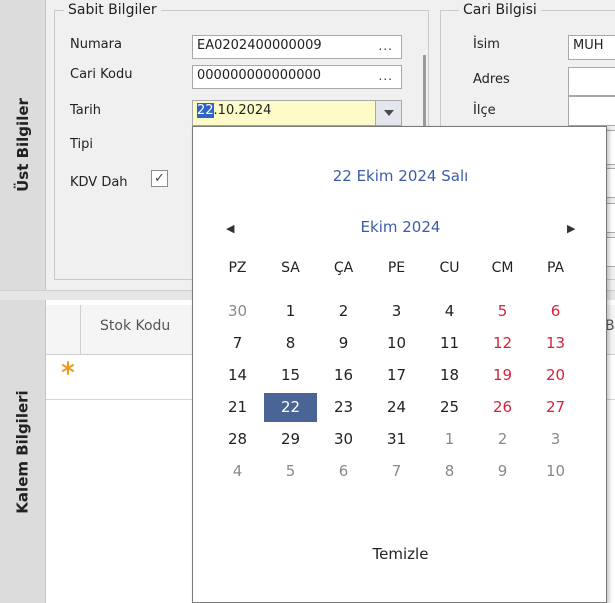 The height and width of the screenshot is (603, 615). I want to click on calendar-day: 28, so click(237, 439).